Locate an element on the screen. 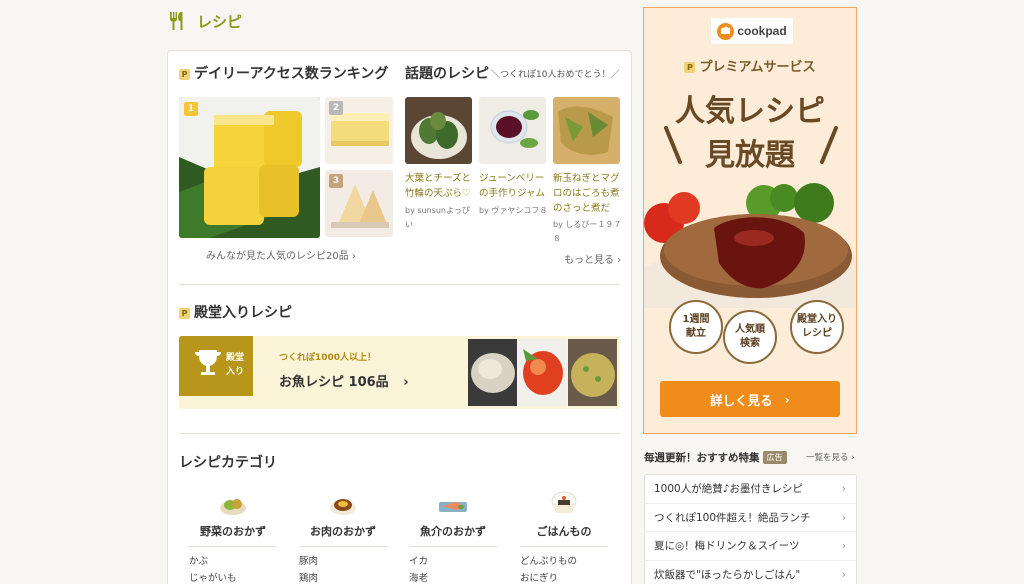 This screenshot has height=584, width=1024. ad-details-button: 詳しく見る › is located at coordinates (750, 399).